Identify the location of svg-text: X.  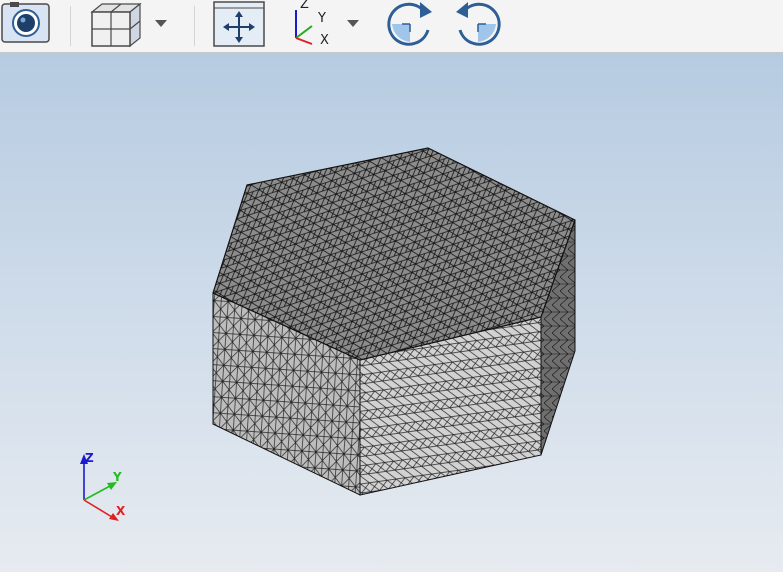
(324, 40).